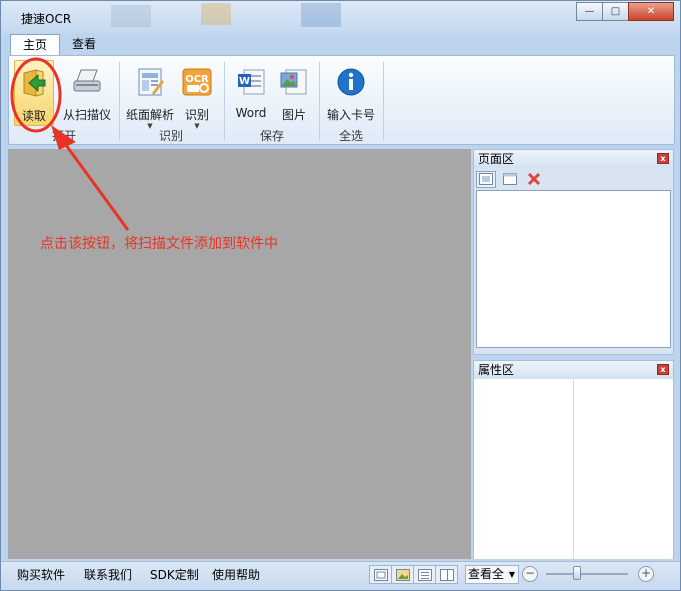  I want to click on view-mode-buttons, so click(413, 574).